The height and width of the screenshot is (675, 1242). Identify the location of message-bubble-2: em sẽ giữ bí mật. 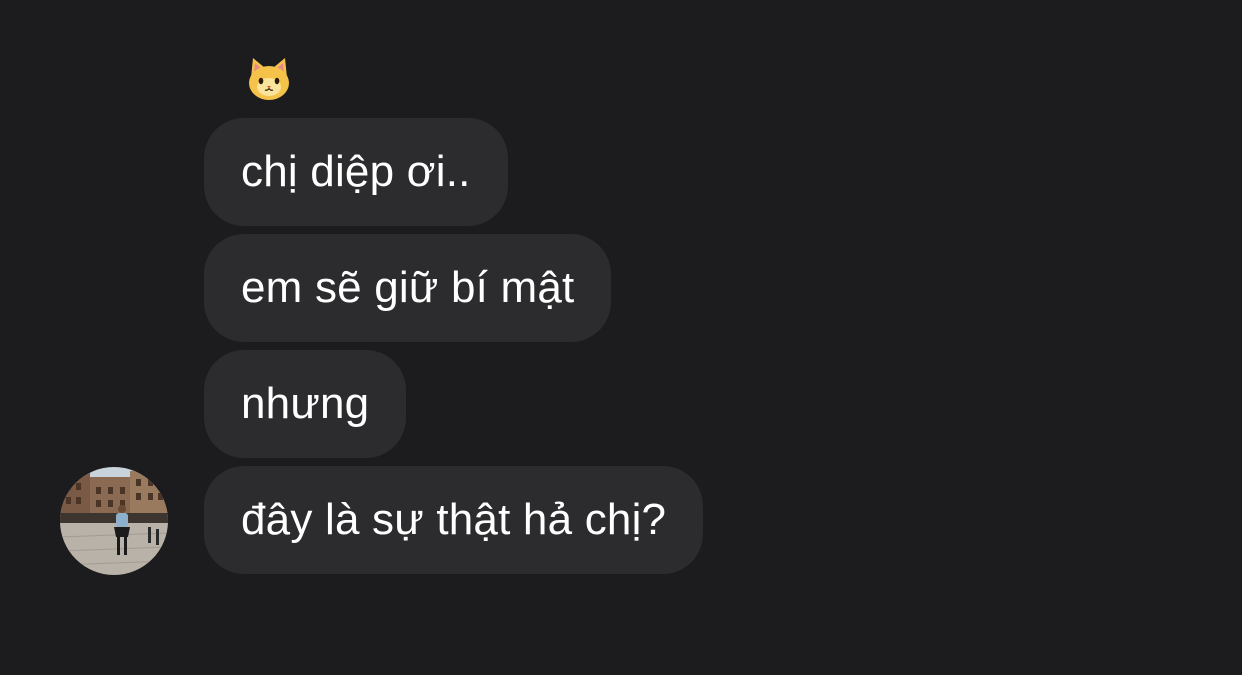
(408, 288).